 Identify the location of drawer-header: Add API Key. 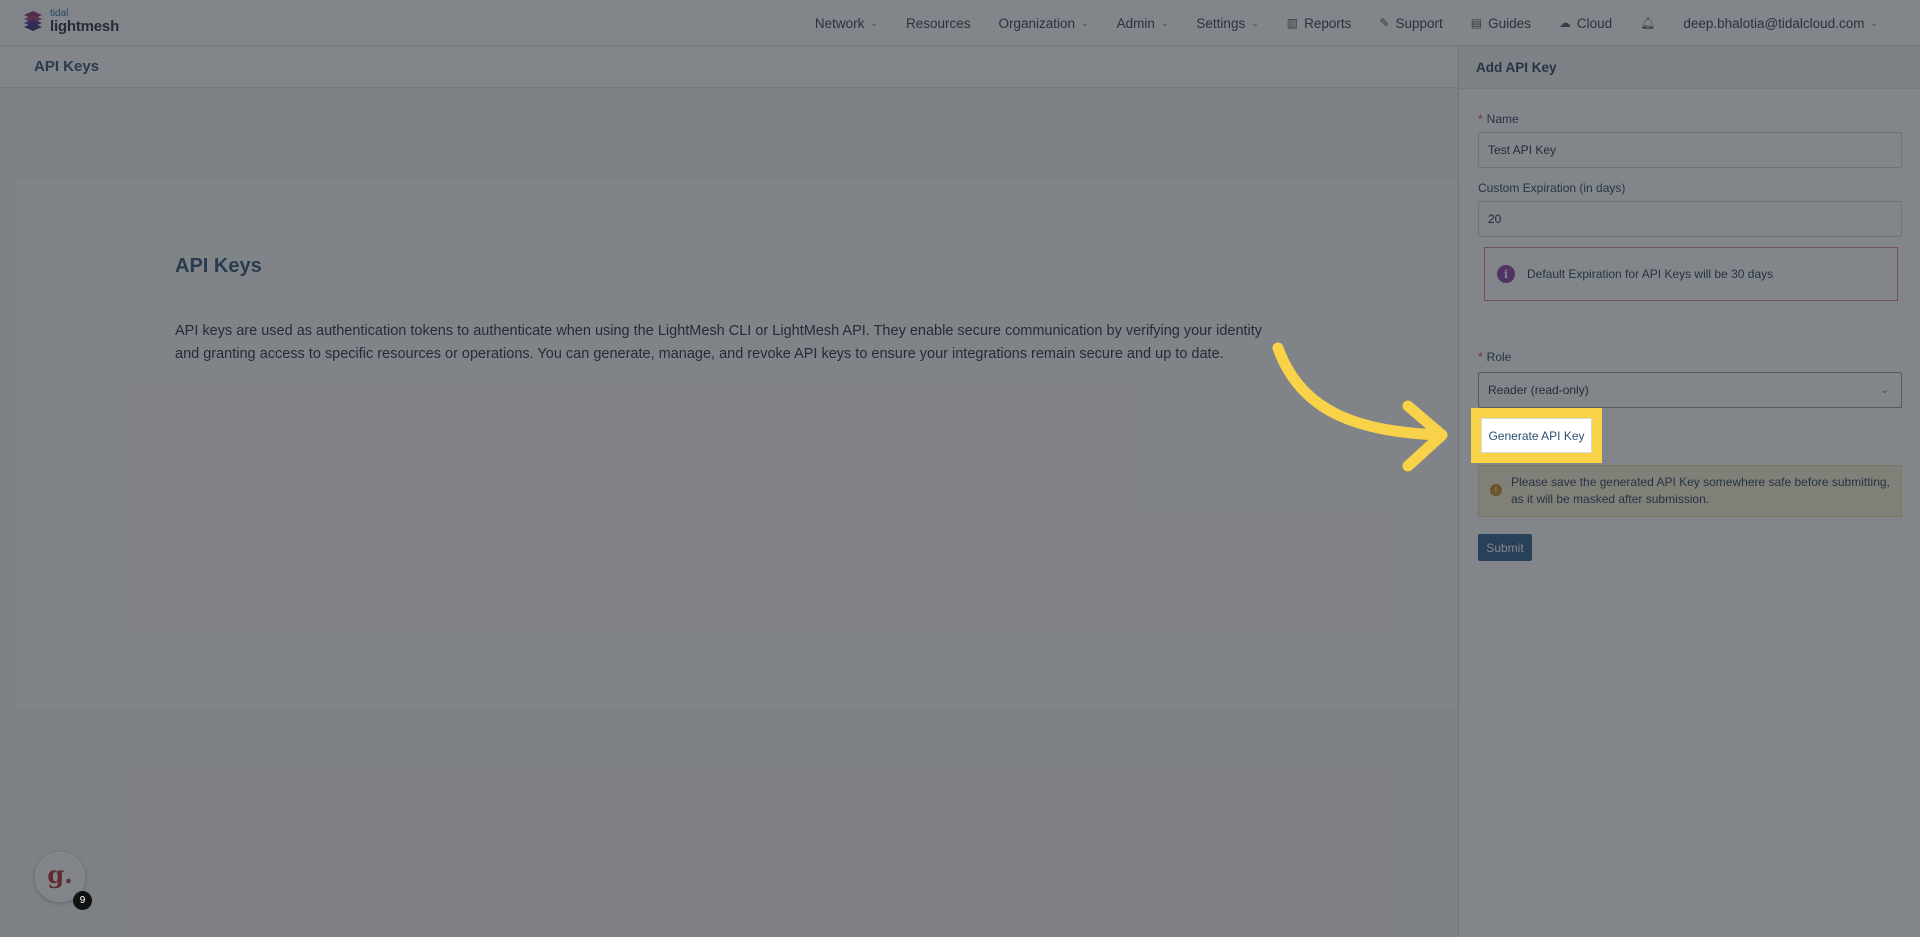
(1689, 68).